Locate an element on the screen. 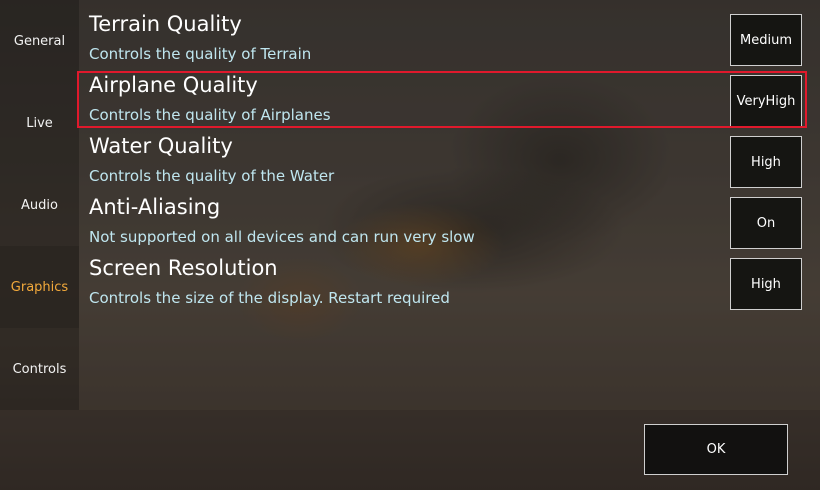 The height and width of the screenshot is (490, 820). terrain-quality-button: Medium is located at coordinates (766, 40).